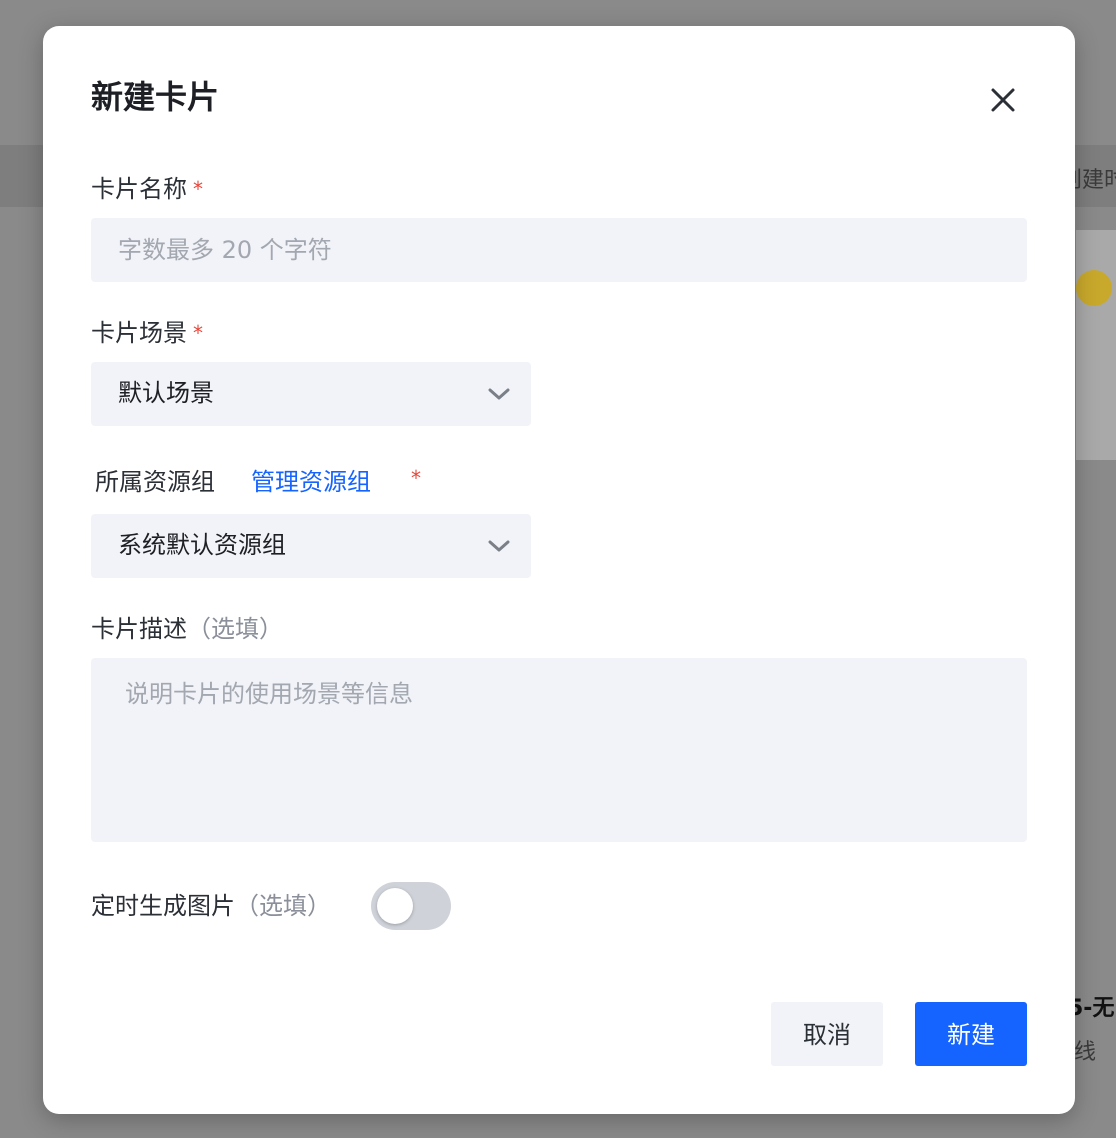 The height and width of the screenshot is (1138, 1116). Describe the element at coordinates (139, 629) in the screenshot. I see `card-description-label-text: 卡片描述` at that location.